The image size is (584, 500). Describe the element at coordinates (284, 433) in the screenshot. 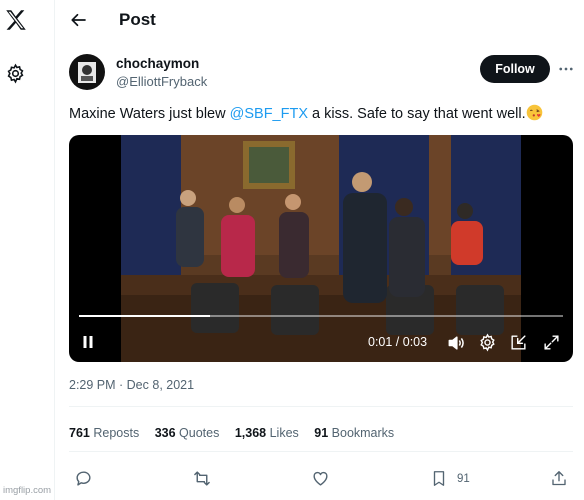

I see `likes-label: Likes` at that location.